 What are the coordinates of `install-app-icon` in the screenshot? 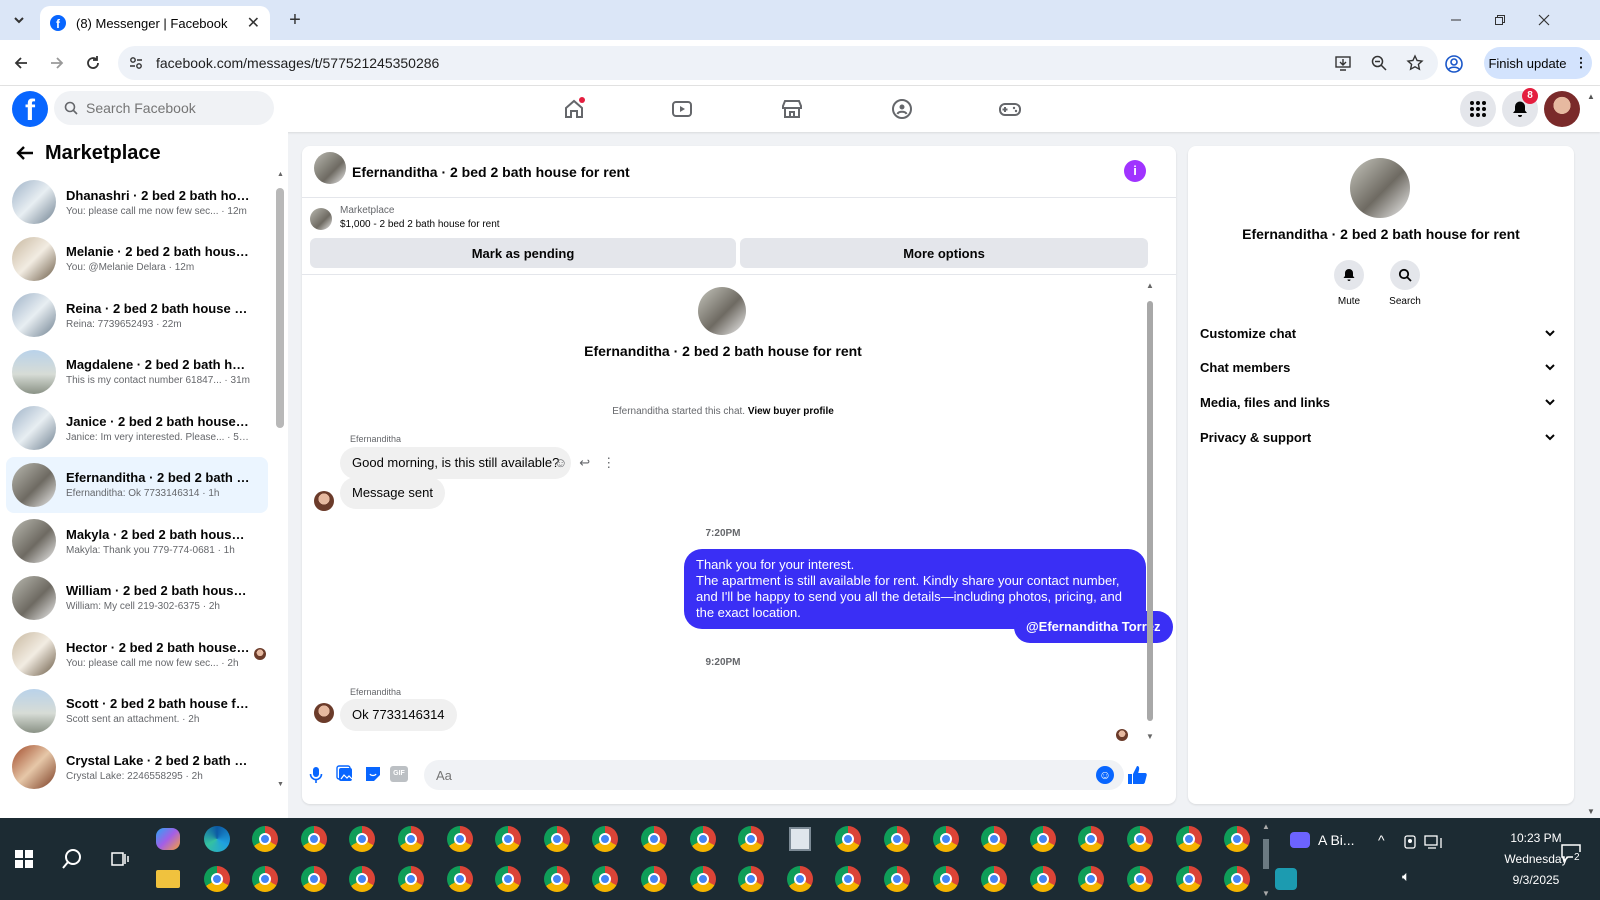 It's located at (1343, 63).